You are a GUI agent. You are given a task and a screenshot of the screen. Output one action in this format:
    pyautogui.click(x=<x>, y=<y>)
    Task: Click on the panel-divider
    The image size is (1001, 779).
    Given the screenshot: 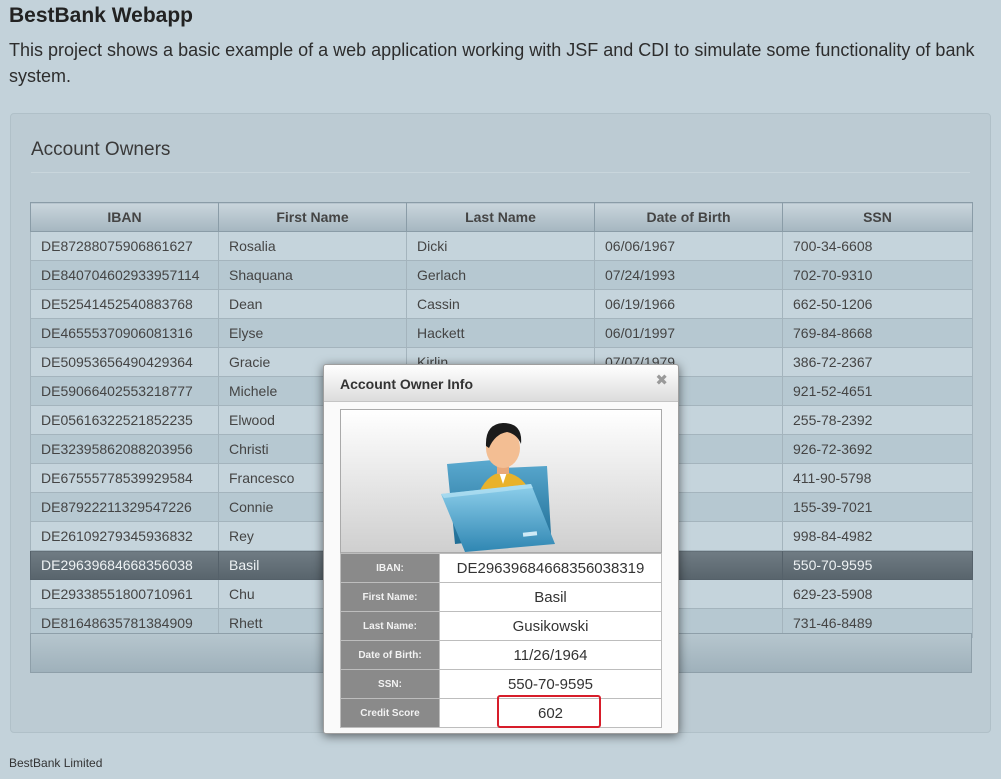 What is the action you would take?
    pyautogui.click(x=500, y=172)
    